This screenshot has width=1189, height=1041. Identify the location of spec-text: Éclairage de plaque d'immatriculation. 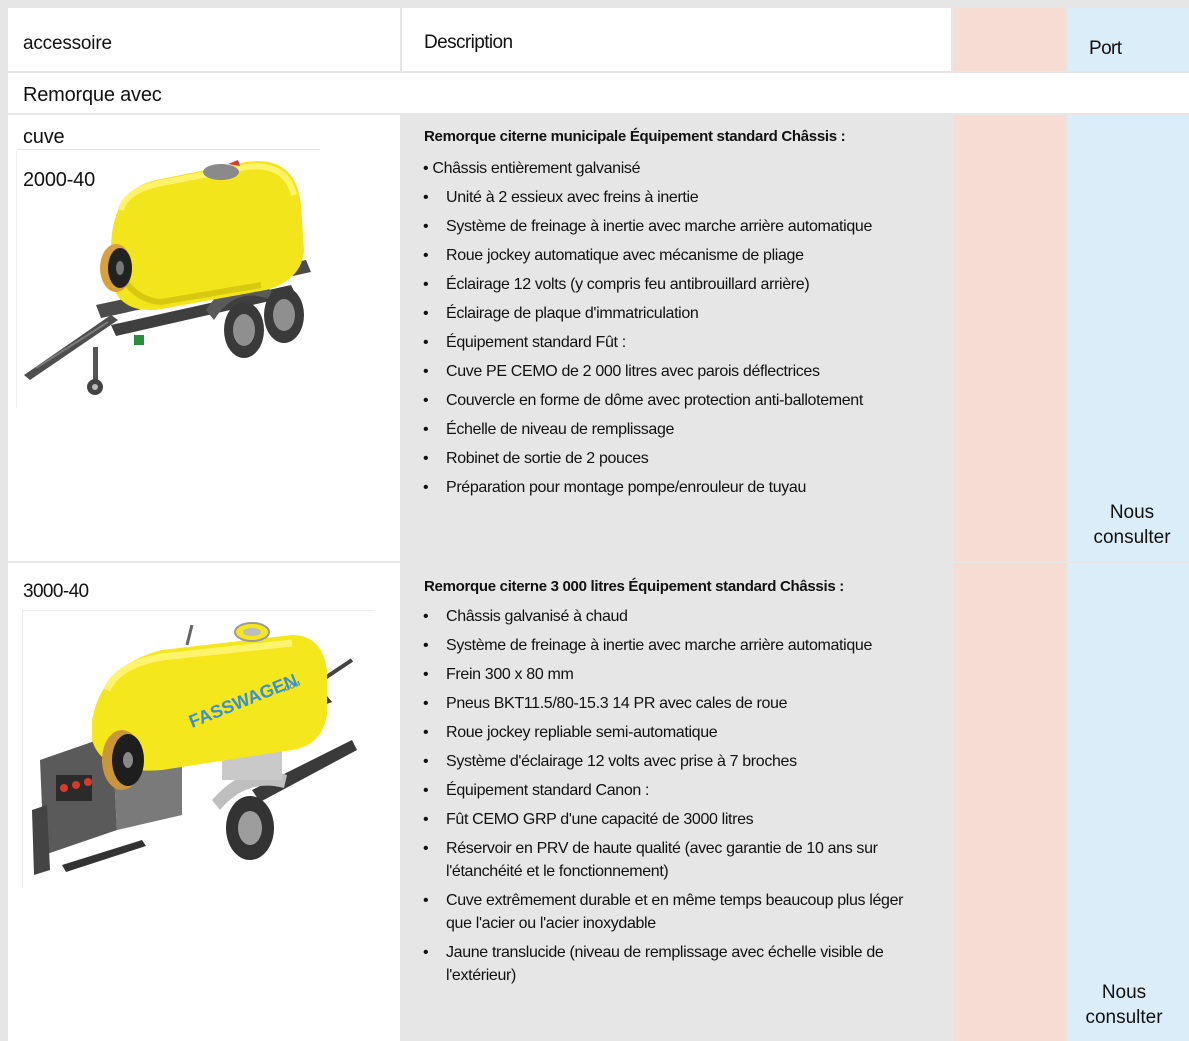
(572, 313).